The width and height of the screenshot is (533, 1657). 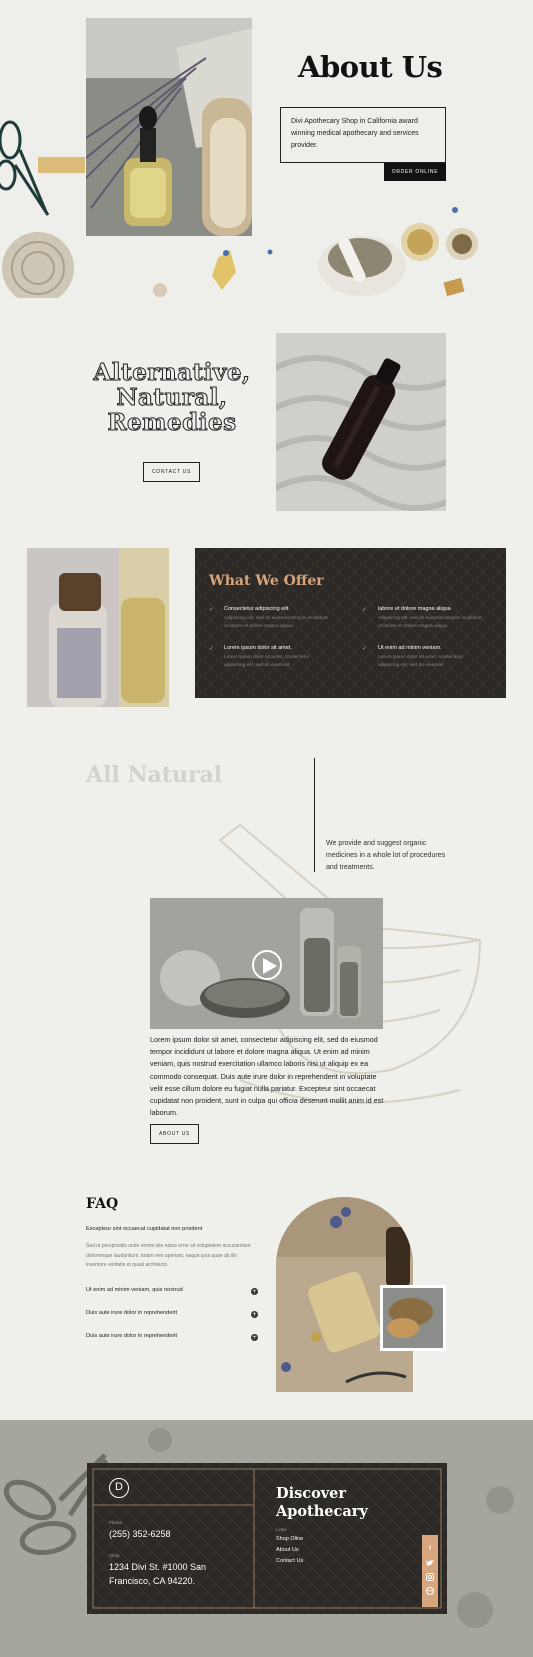 I want to click on herbal-jars-image, so click(x=98, y=627).